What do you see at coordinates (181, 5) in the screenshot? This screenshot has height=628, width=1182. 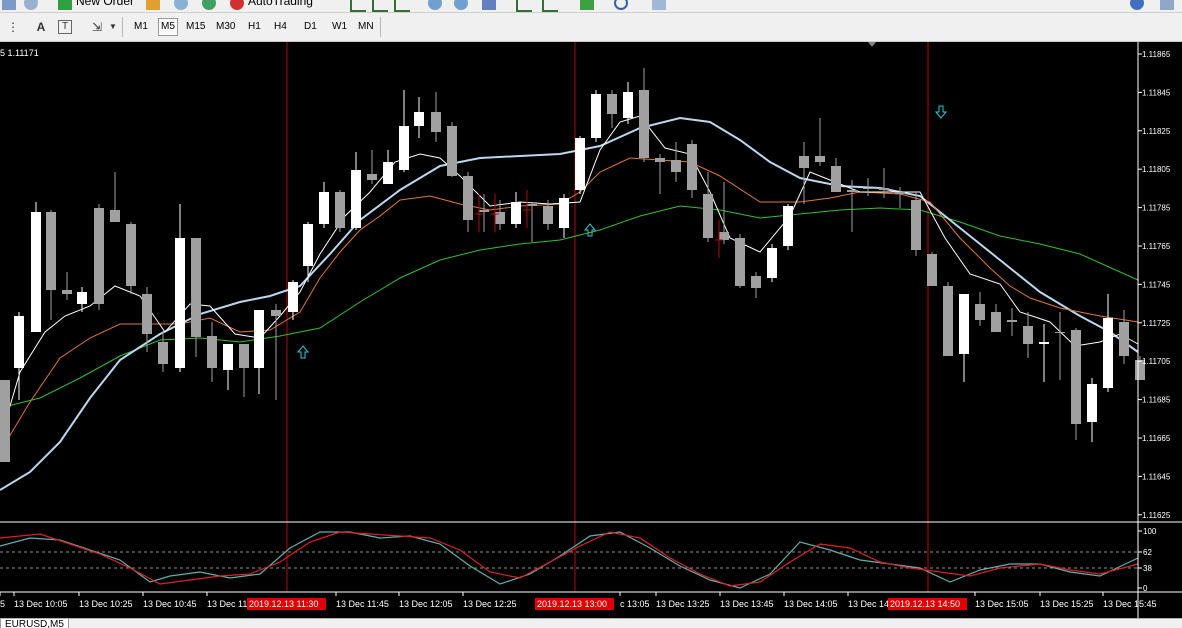 I see `cloud-icon` at bounding box center [181, 5].